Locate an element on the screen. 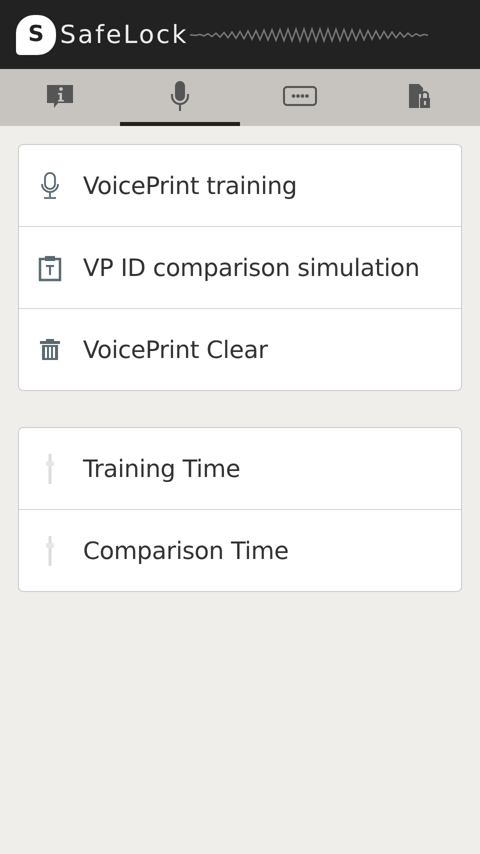  item-label: Comparison Time is located at coordinates (186, 550).